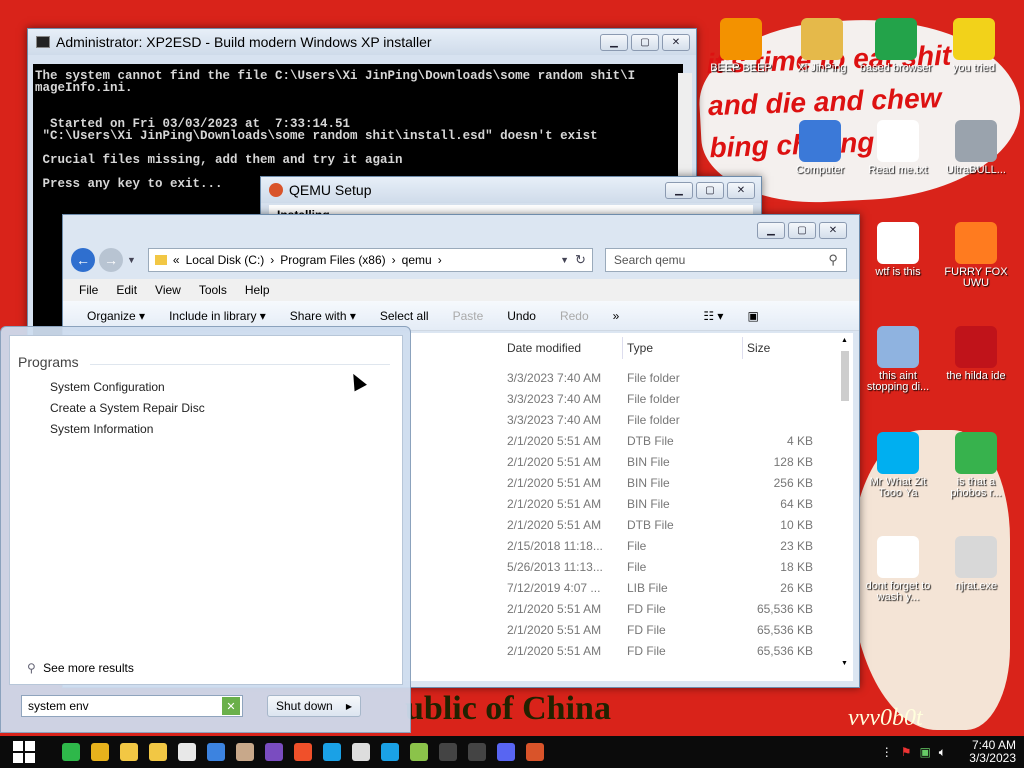 The height and width of the screenshot is (768, 1024). Describe the element at coordinates (107, 387) in the screenshot. I see `result-system-configuration: System Configuration` at that location.